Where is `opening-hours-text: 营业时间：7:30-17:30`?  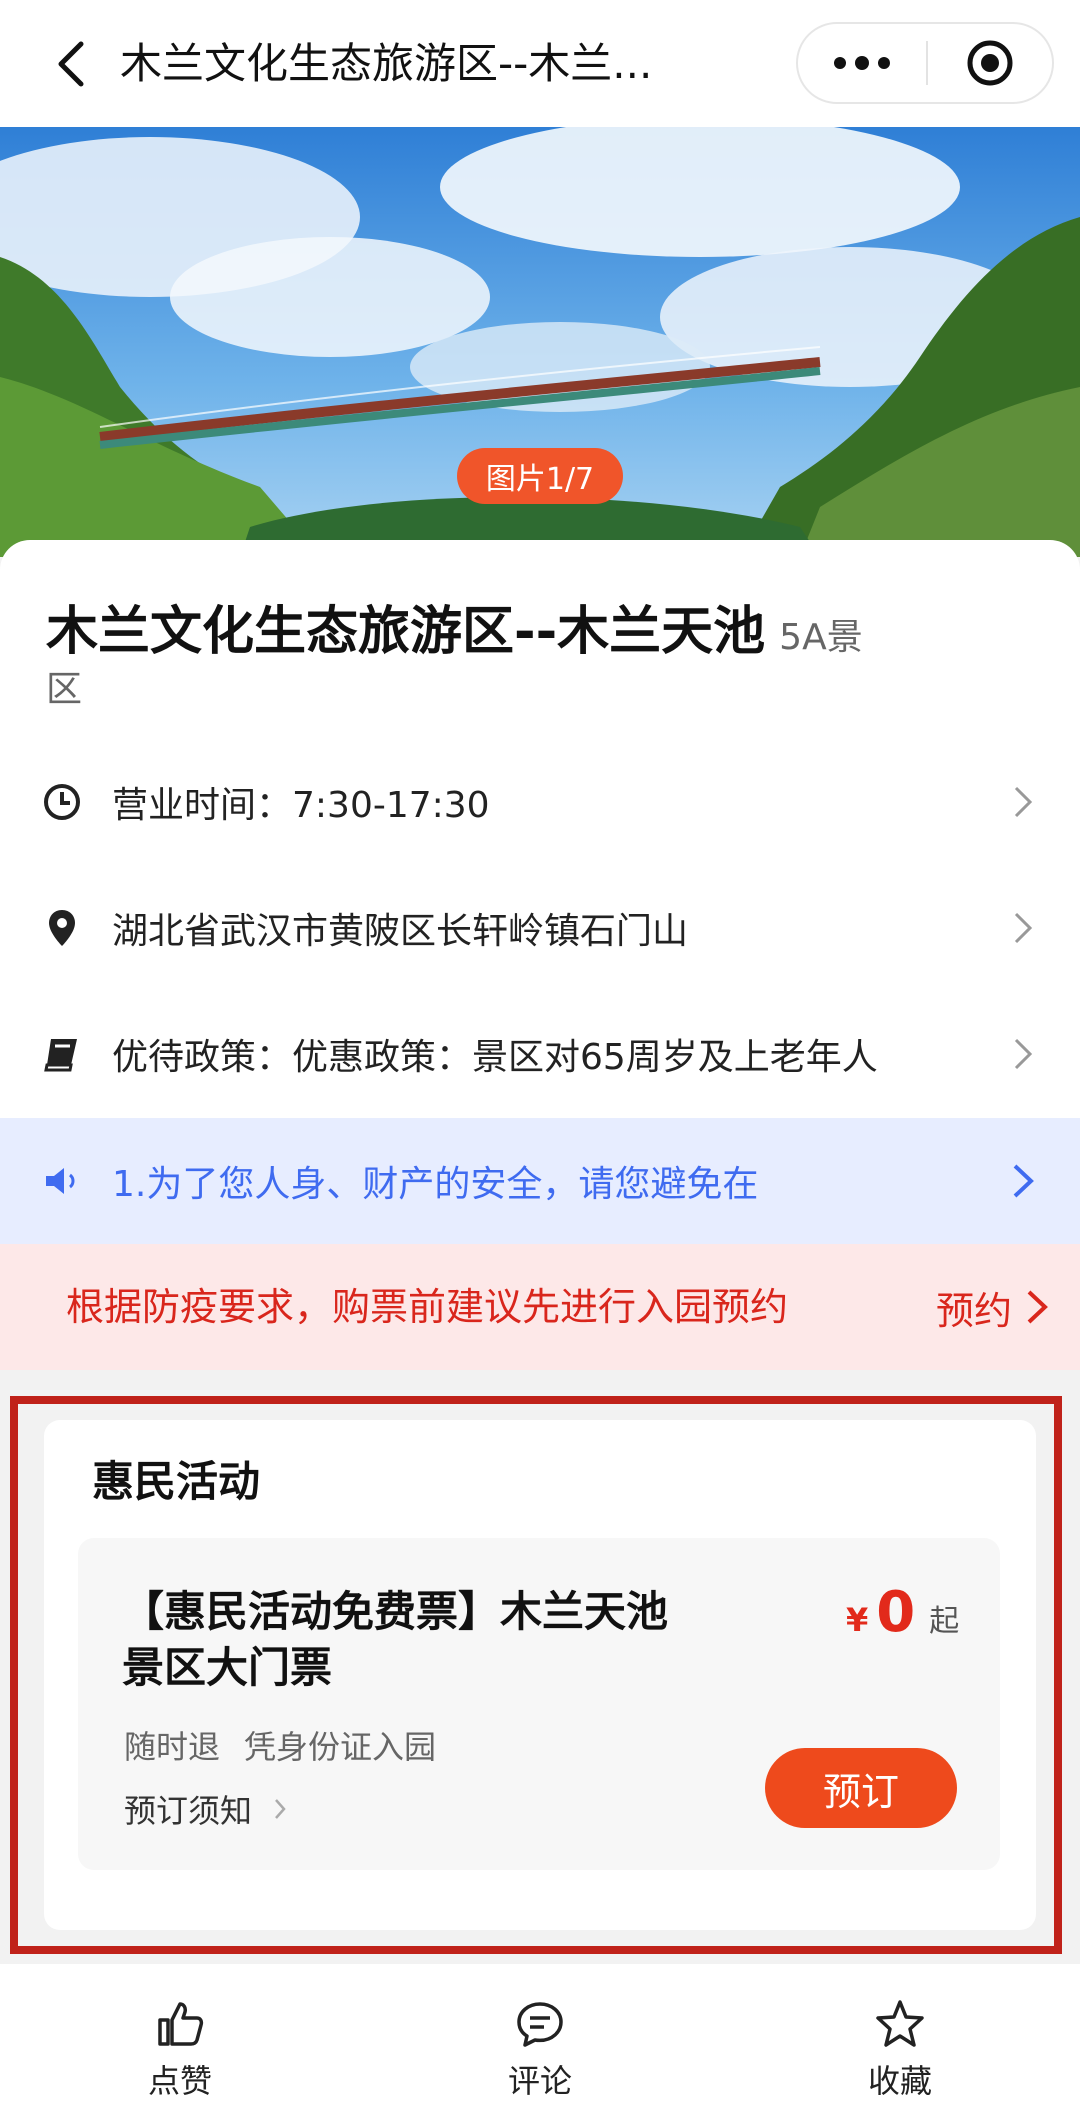 opening-hours-text: 营业时间：7:30-17:30 is located at coordinates (301, 805).